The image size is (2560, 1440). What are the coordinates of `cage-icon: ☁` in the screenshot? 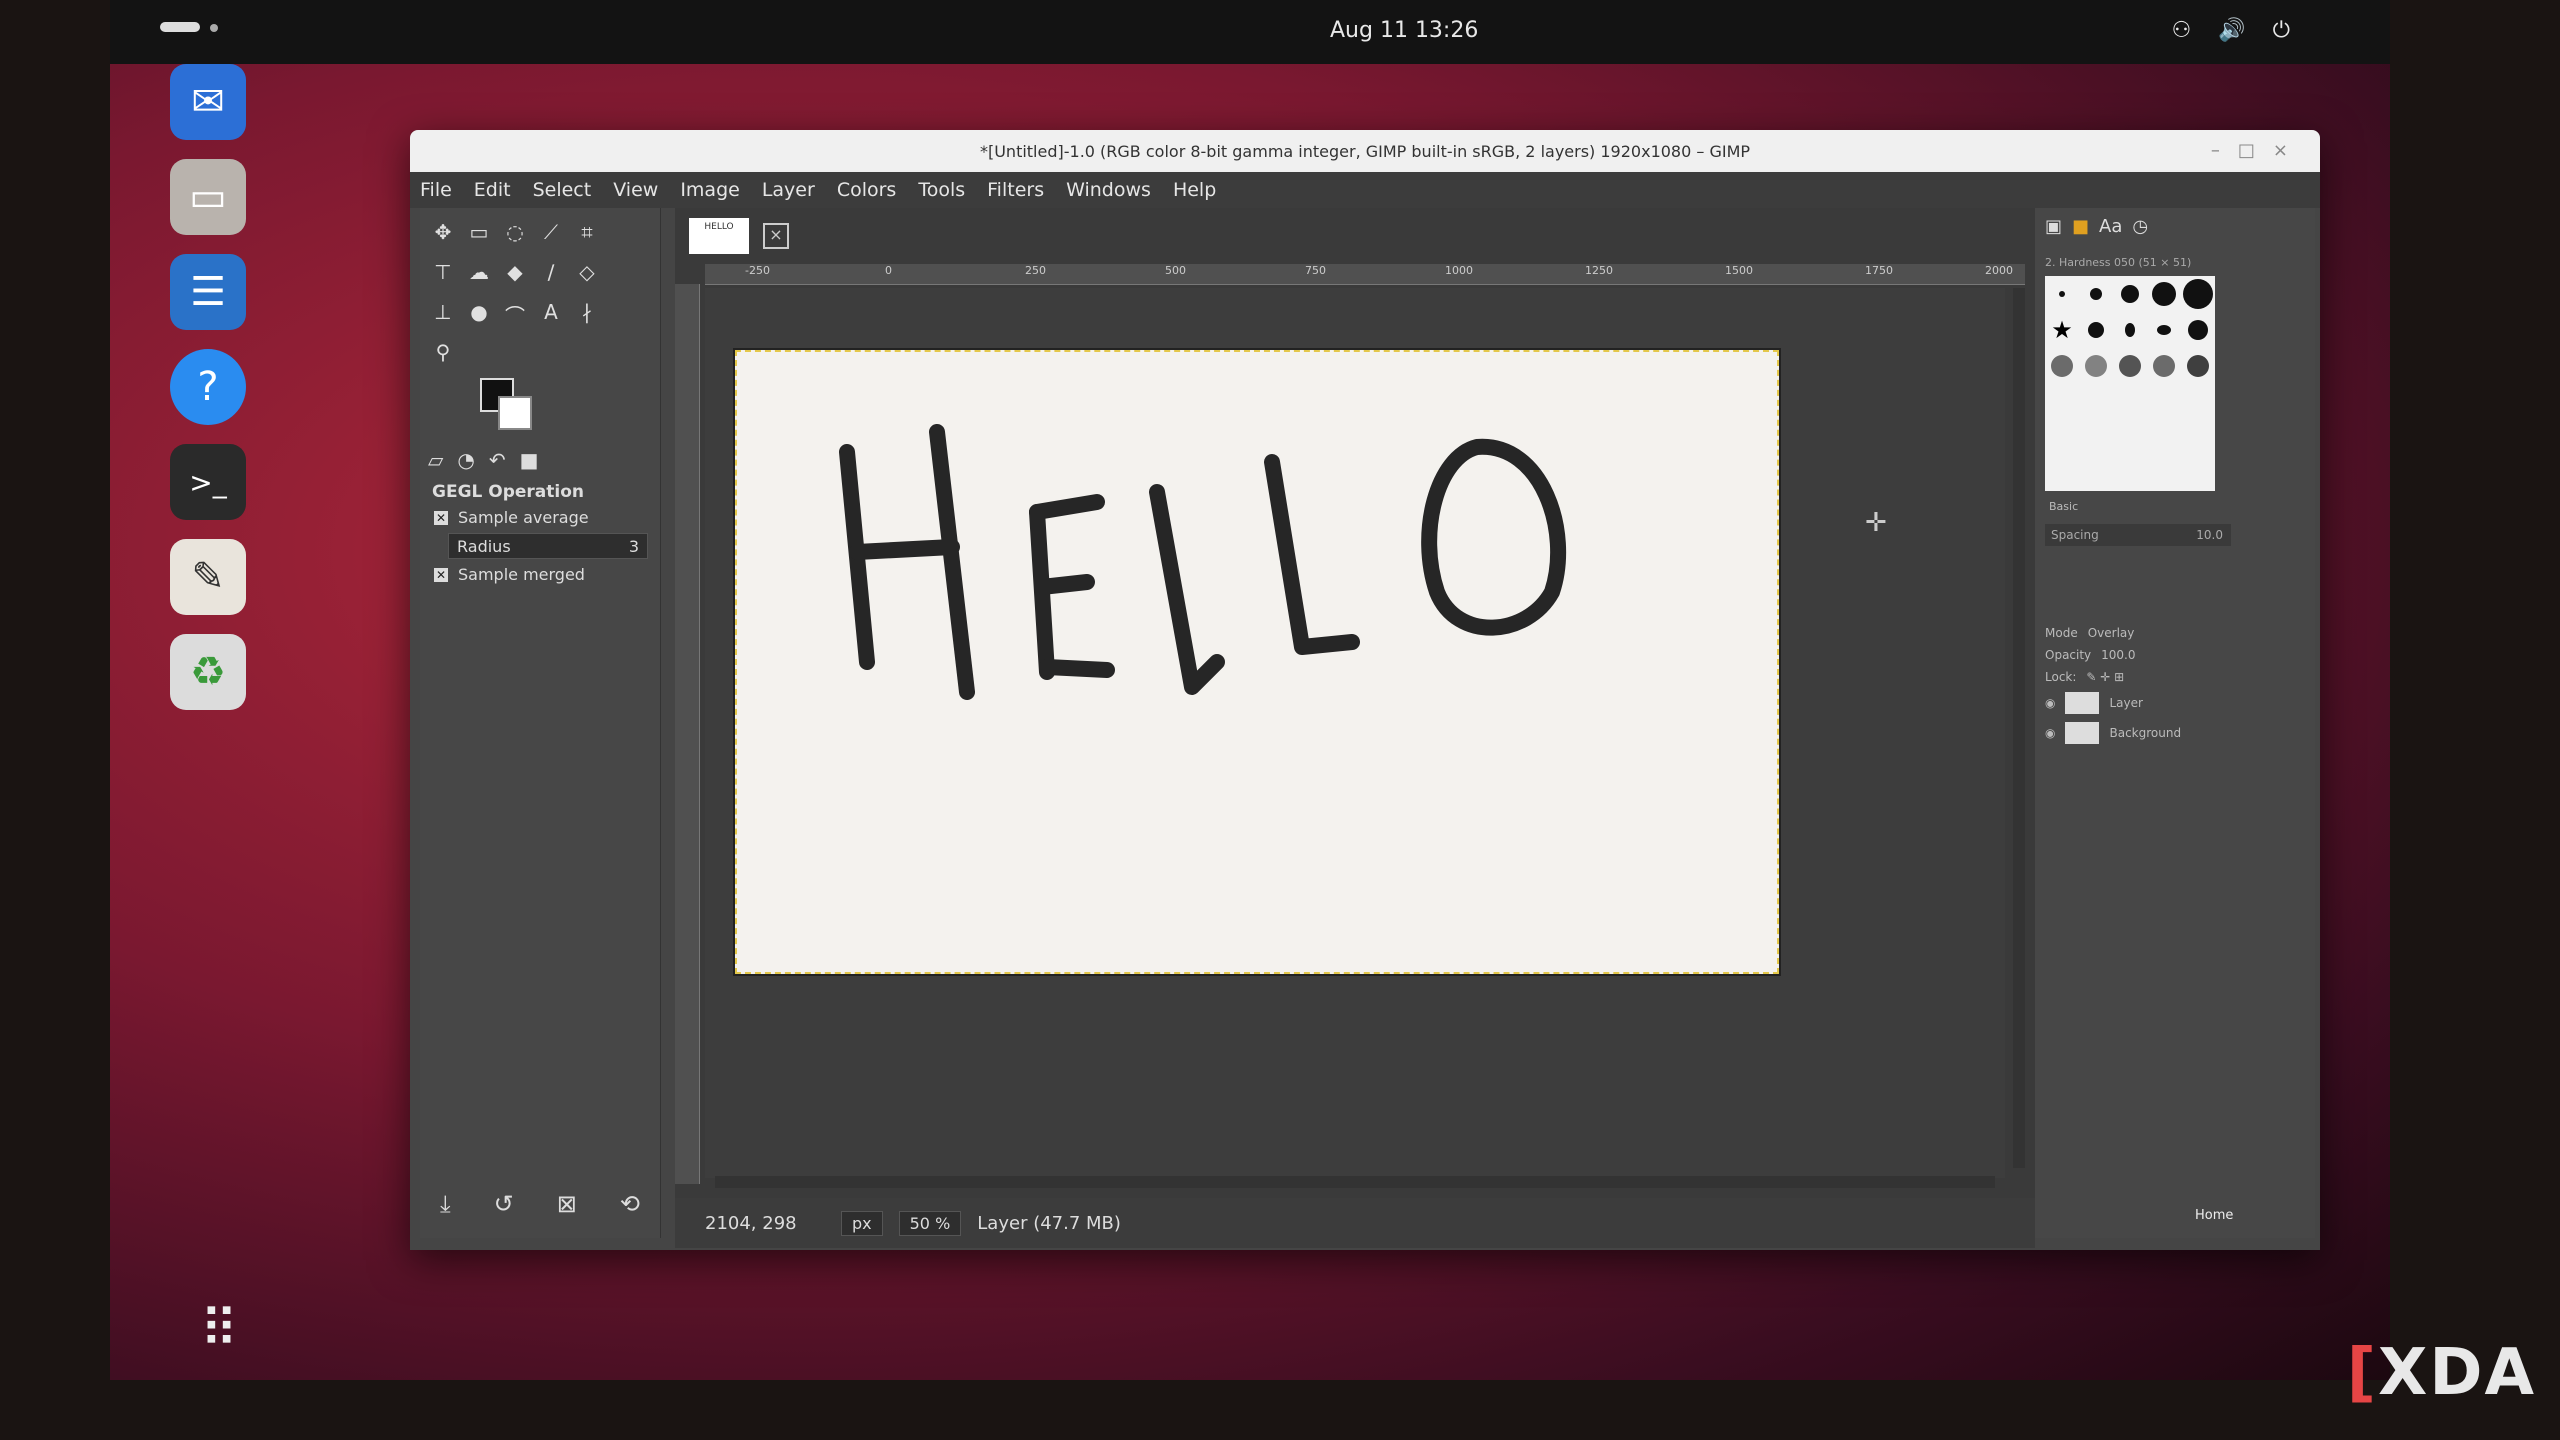 It's located at (479, 273).